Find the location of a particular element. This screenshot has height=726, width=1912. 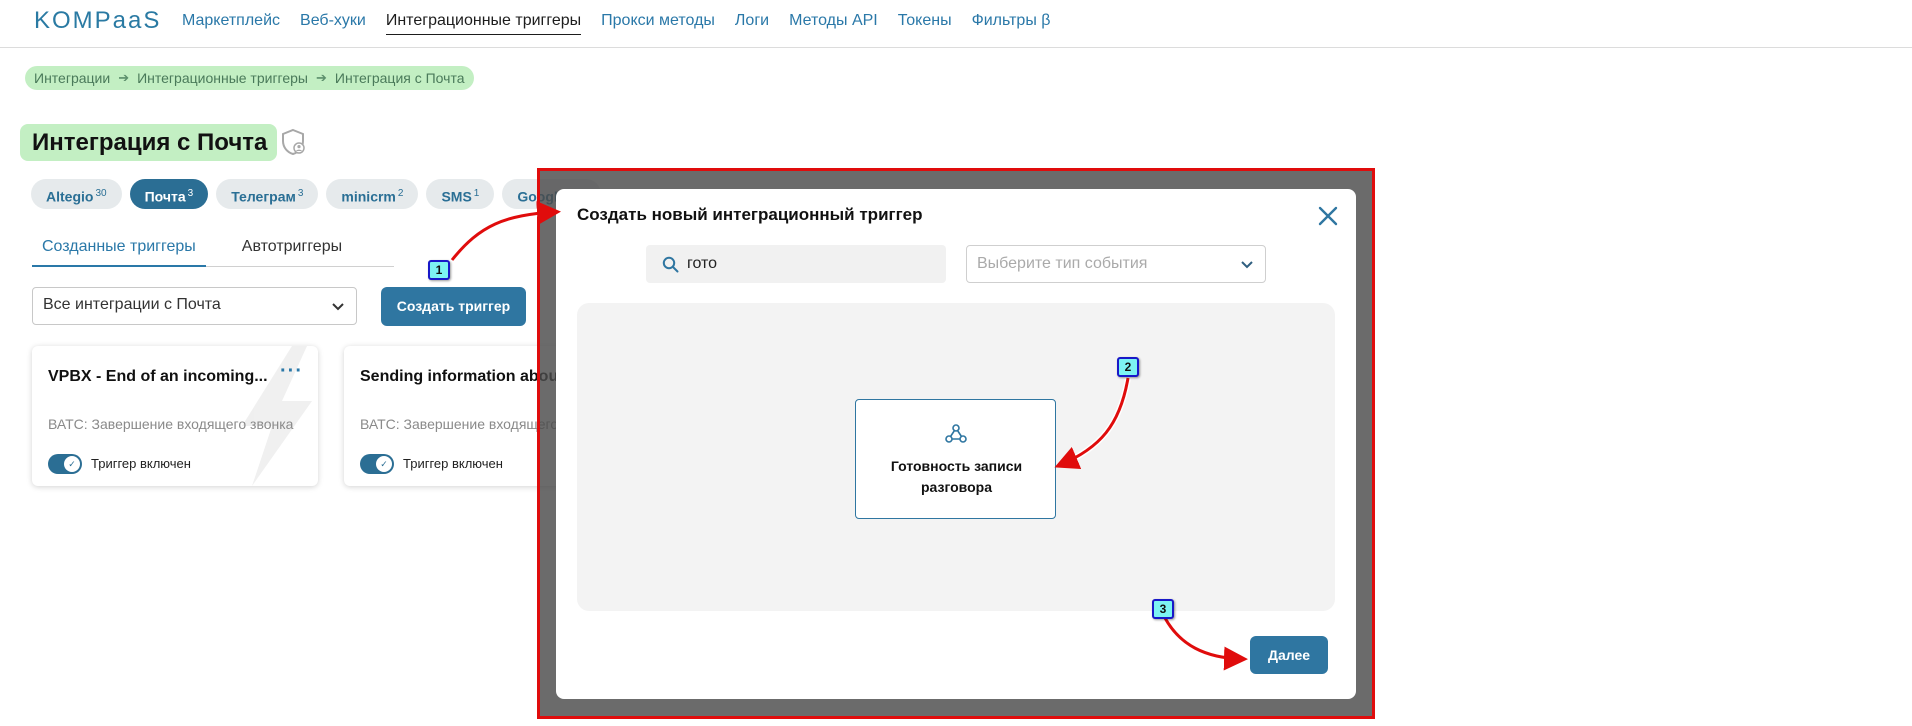

breadcrumb-item-integrations: Интеграции is located at coordinates (72, 78).